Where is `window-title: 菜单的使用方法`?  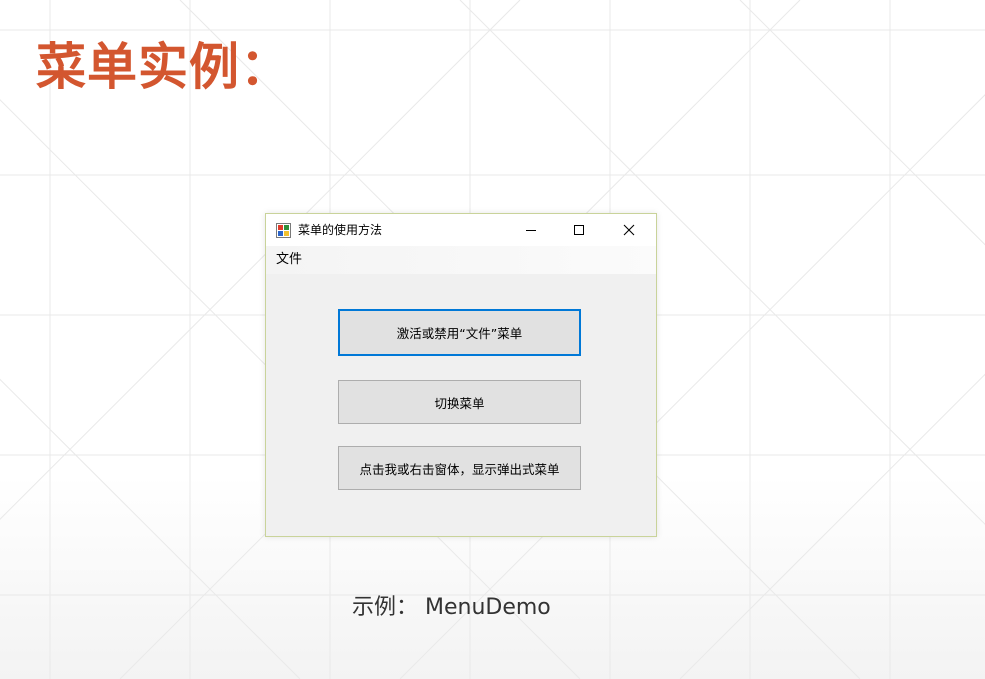
window-title: 菜单的使用方法 is located at coordinates (340, 230).